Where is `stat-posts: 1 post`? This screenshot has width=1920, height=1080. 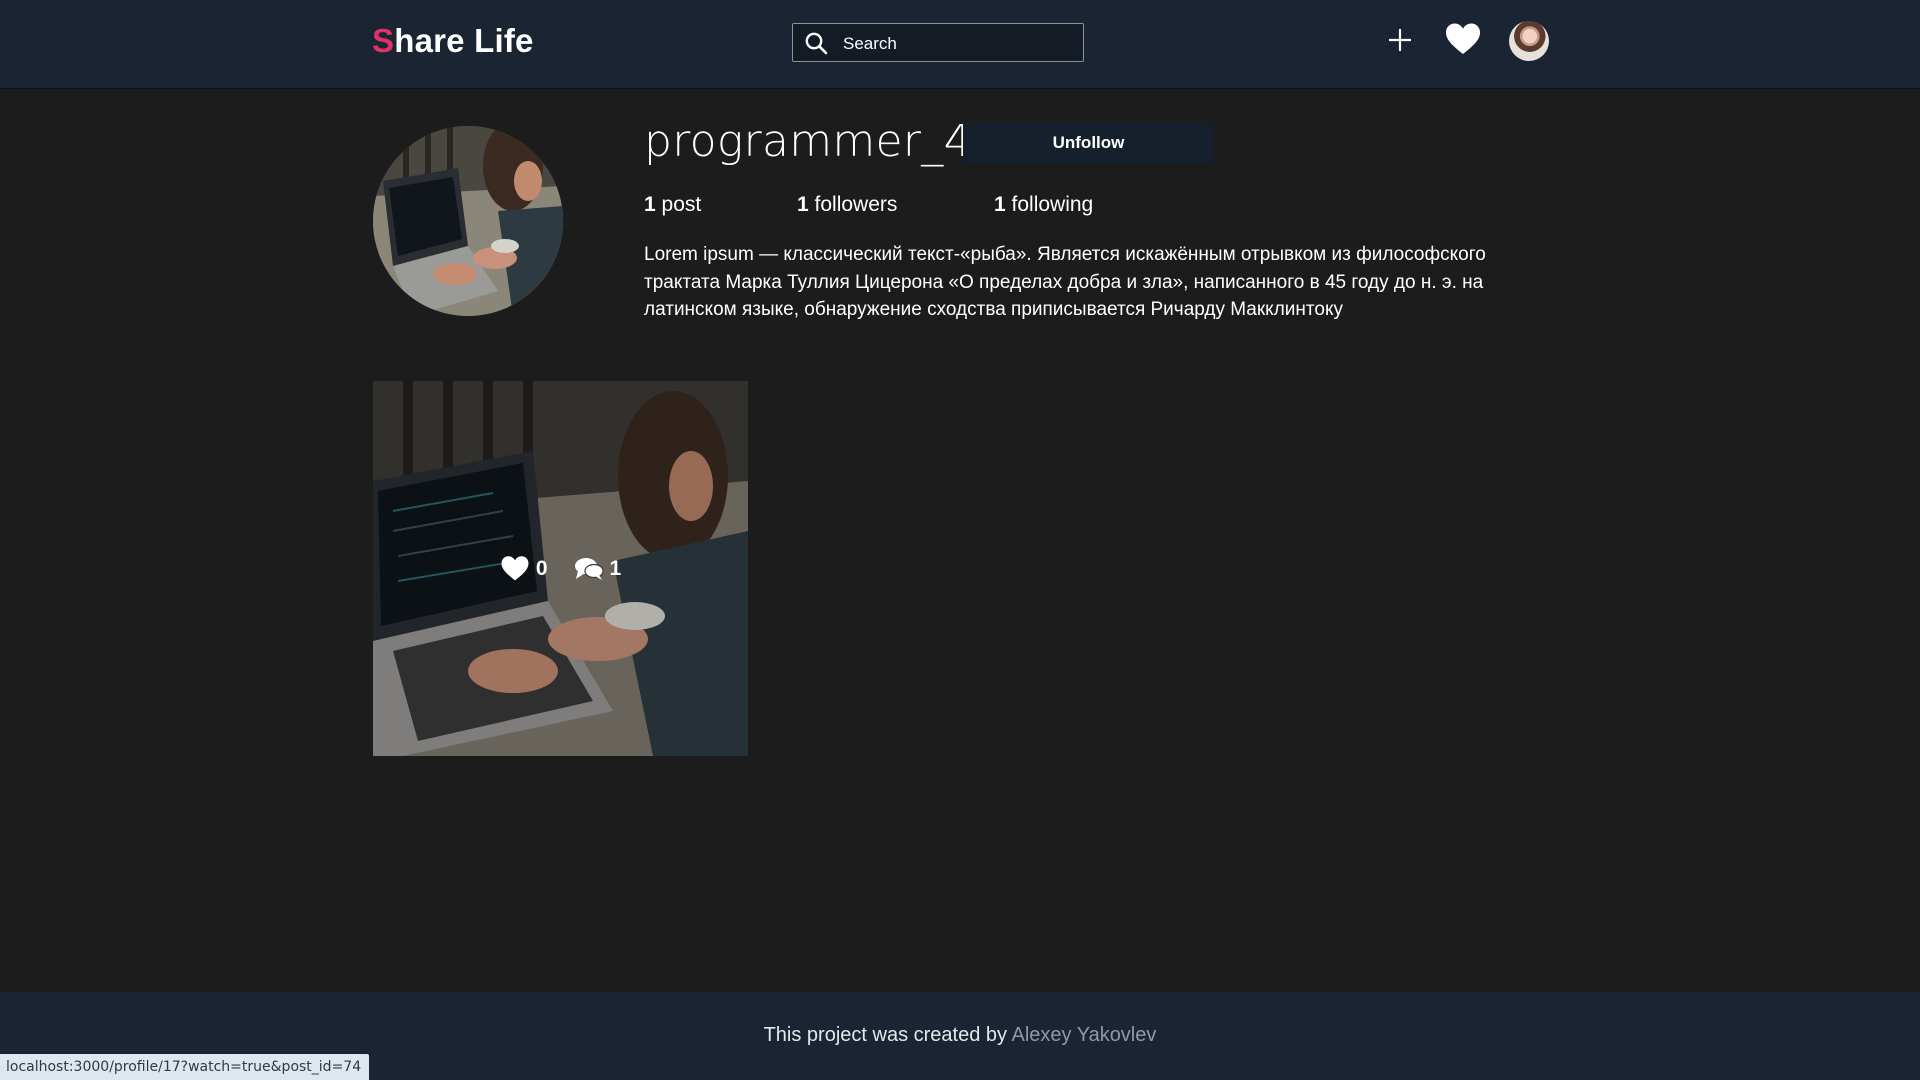
stat-posts: 1 post is located at coordinates (672, 205).